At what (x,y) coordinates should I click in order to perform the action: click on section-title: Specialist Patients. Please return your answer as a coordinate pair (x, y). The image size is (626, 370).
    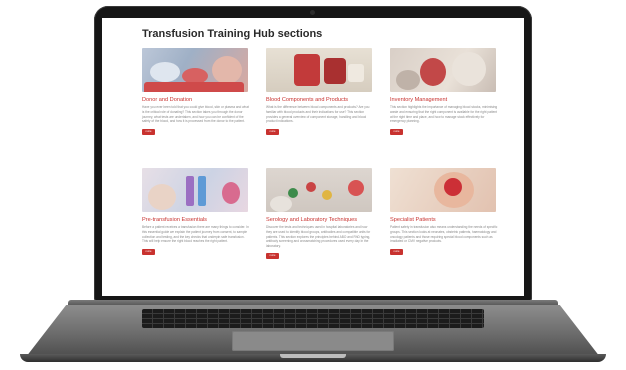
    Looking at the image, I should click on (448, 220).